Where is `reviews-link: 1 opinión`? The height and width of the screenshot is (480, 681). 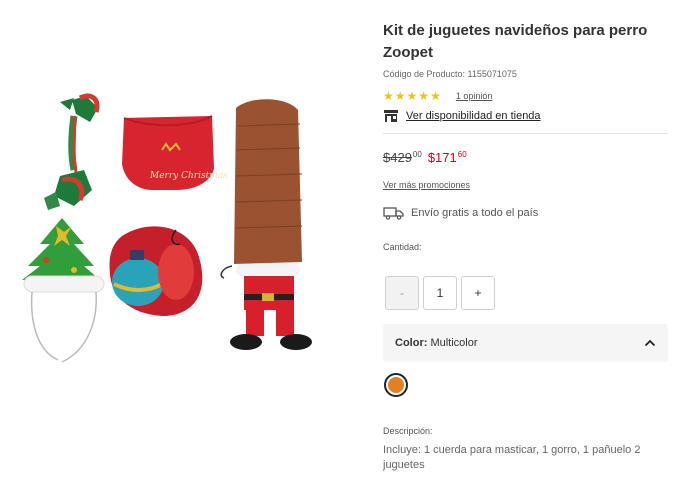
reviews-link: 1 opinión is located at coordinates (474, 96).